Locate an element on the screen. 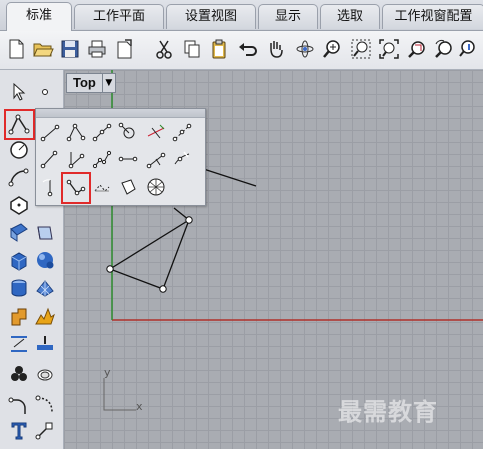  polyline-triangle is located at coordinates (149, 254).